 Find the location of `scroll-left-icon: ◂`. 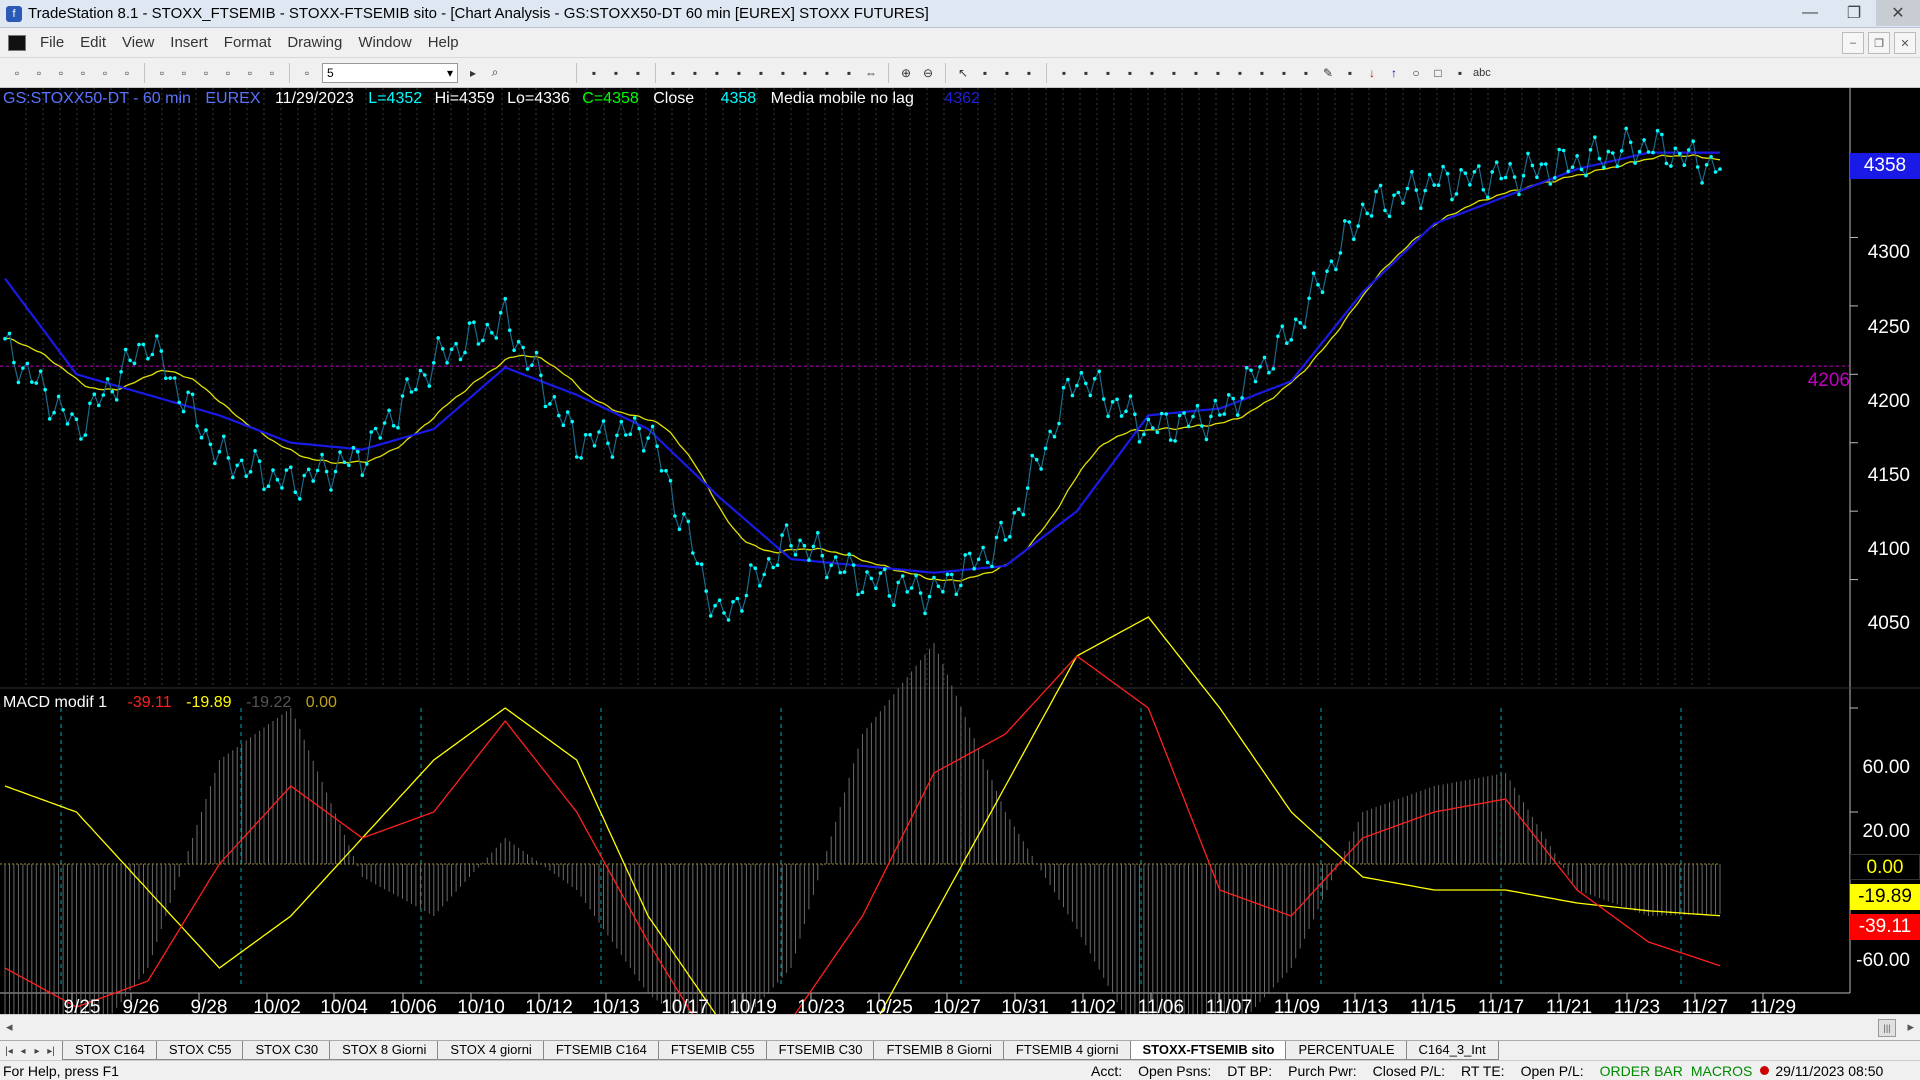

scroll-left-icon: ◂ is located at coordinates (9, 1027).